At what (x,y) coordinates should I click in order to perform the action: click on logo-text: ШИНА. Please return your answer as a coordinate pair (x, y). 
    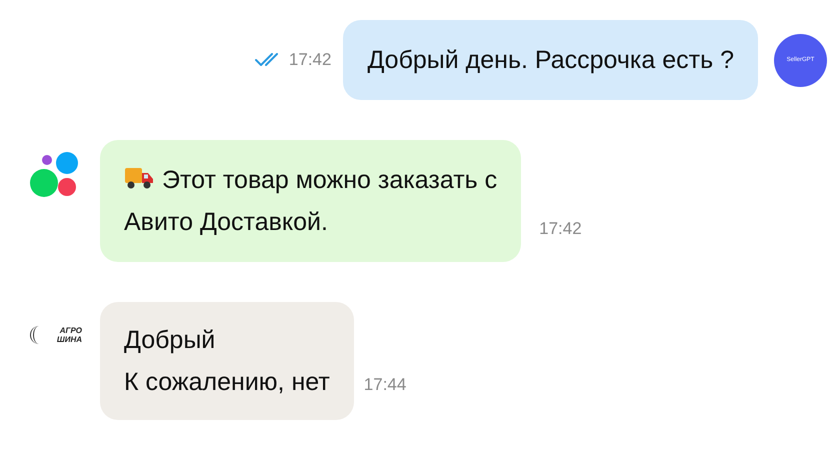
    Looking at the image, I should click on (69, 339).